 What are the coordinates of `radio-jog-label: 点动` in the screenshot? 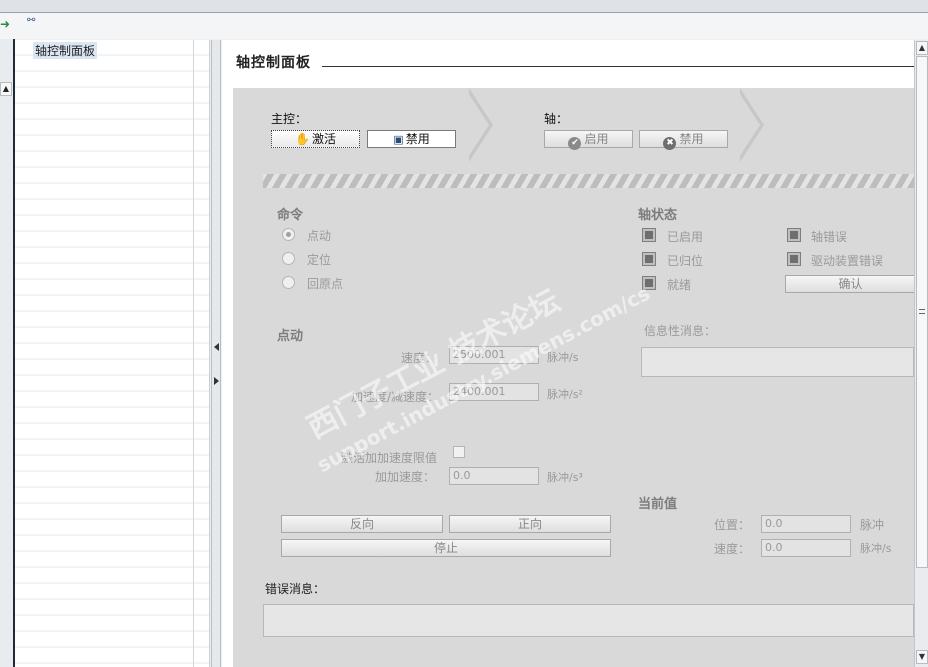 It's located at (319, 236).